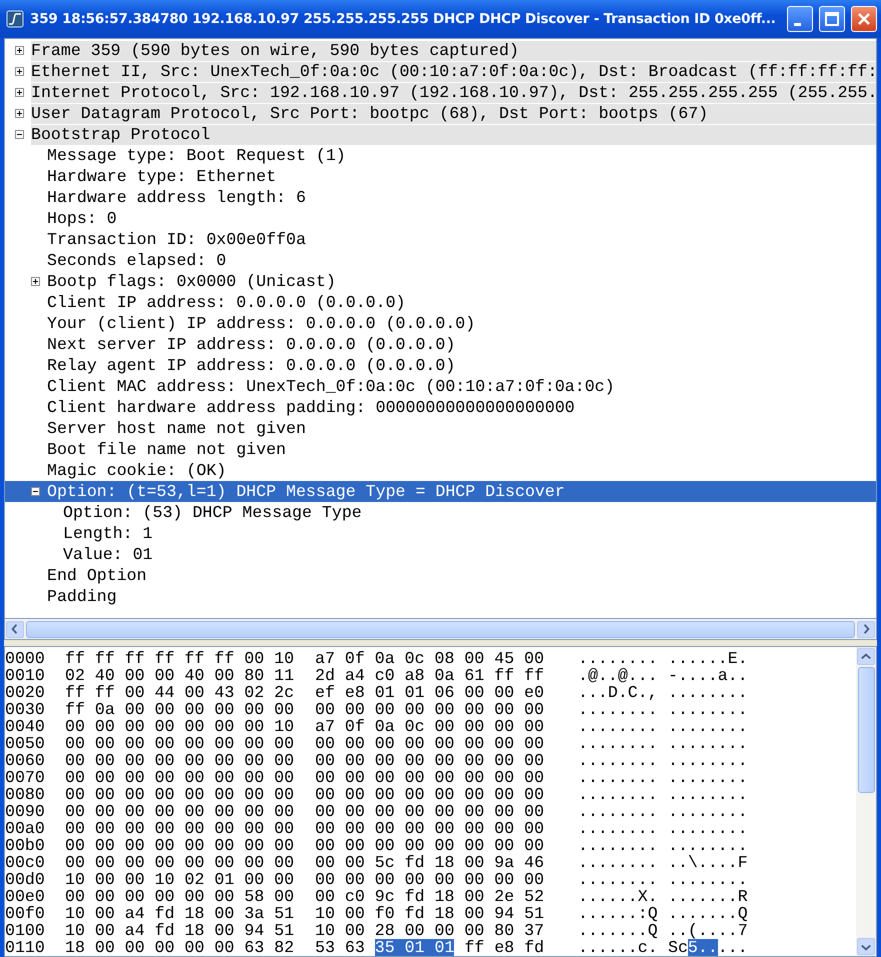 Image resolution: width=881 pixels, height=957 pixels. What do you see at coordinates (25, 794) in the screenshot?
I see `hex-offset: 0080` at bounding box center [25, 794].